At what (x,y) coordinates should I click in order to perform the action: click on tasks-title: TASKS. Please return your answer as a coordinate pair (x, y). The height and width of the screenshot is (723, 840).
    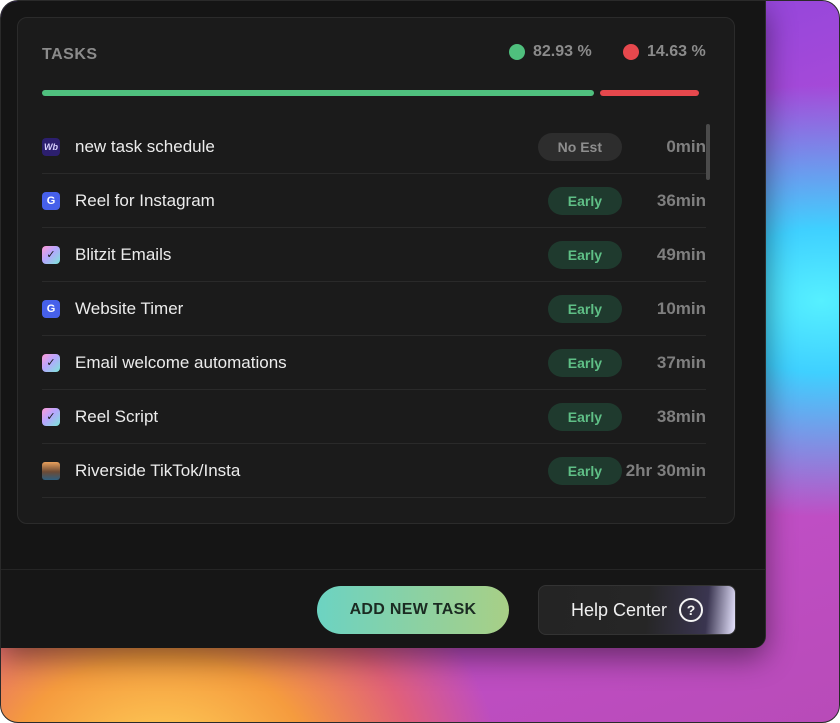
    Looking at the image, I should click on (70, 54).